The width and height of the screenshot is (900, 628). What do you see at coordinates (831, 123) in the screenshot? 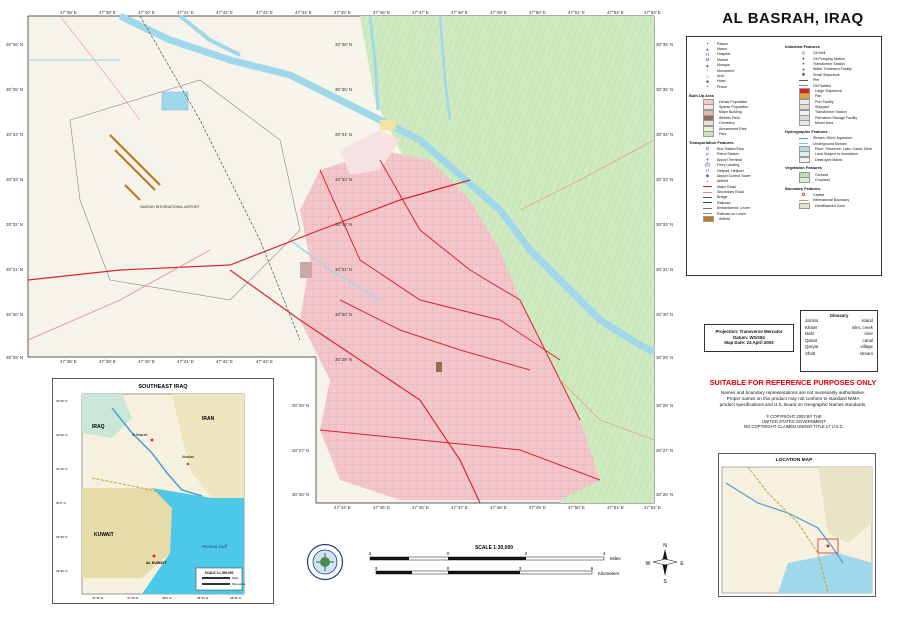
I see `legend-item: Mined Area` at bounding box center [831, 123].